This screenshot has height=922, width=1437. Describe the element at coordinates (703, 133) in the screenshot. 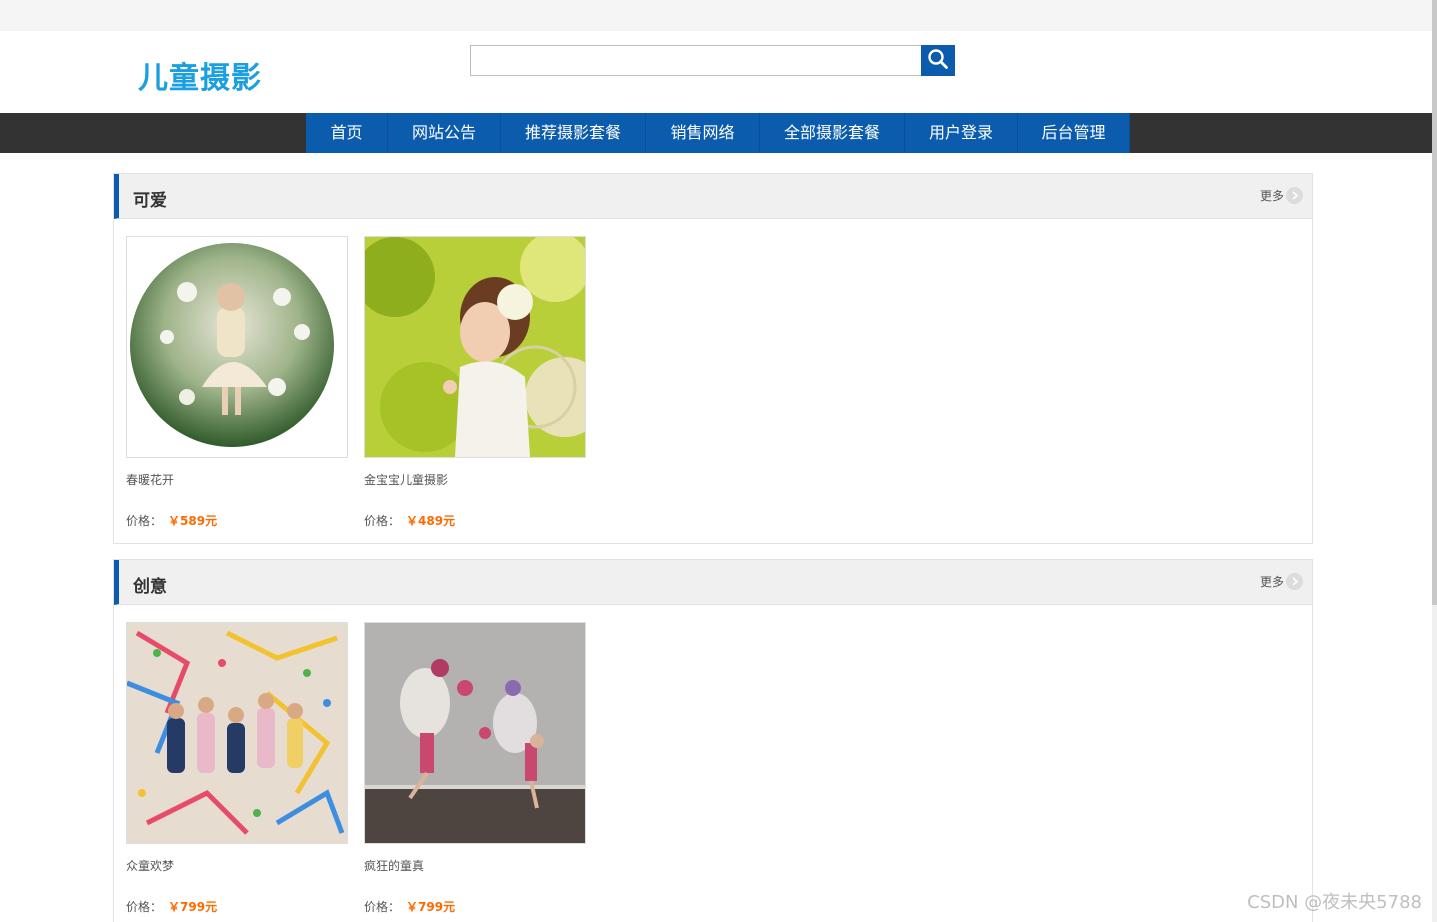

I see `nav-item-sales-network: 销售网络` at that location.